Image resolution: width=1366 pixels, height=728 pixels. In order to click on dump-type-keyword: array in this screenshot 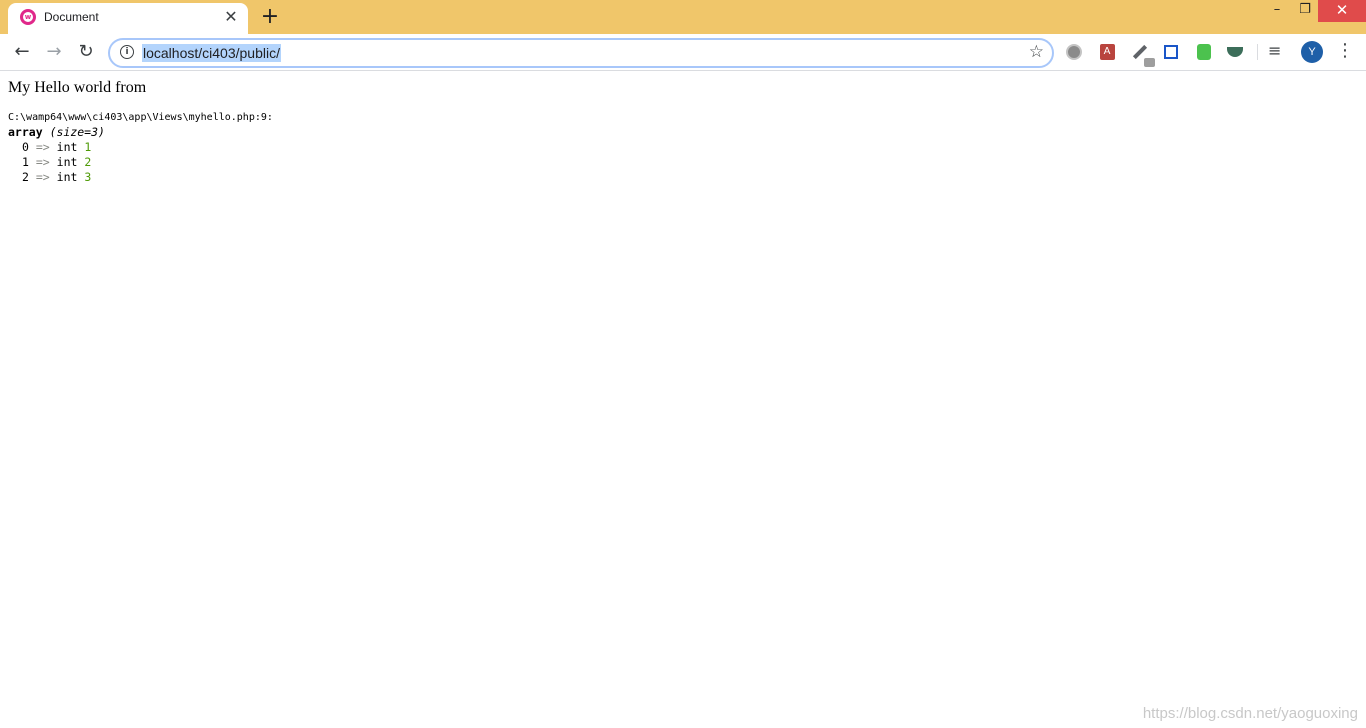, I will do `click(25, 132)`.